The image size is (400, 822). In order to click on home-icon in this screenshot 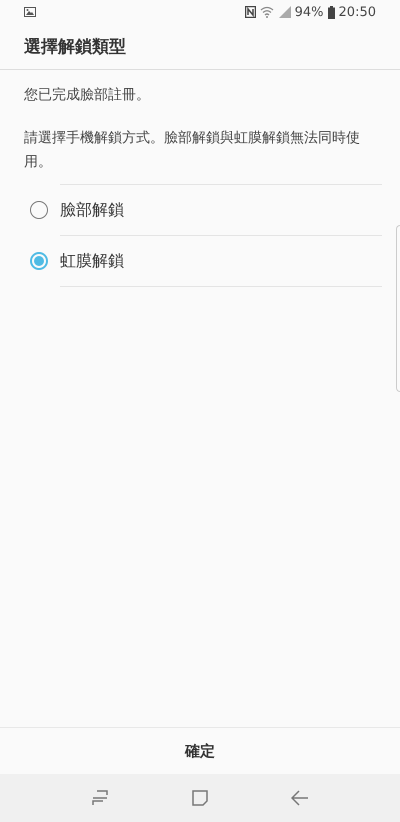, I will do `click(200, 798)`.